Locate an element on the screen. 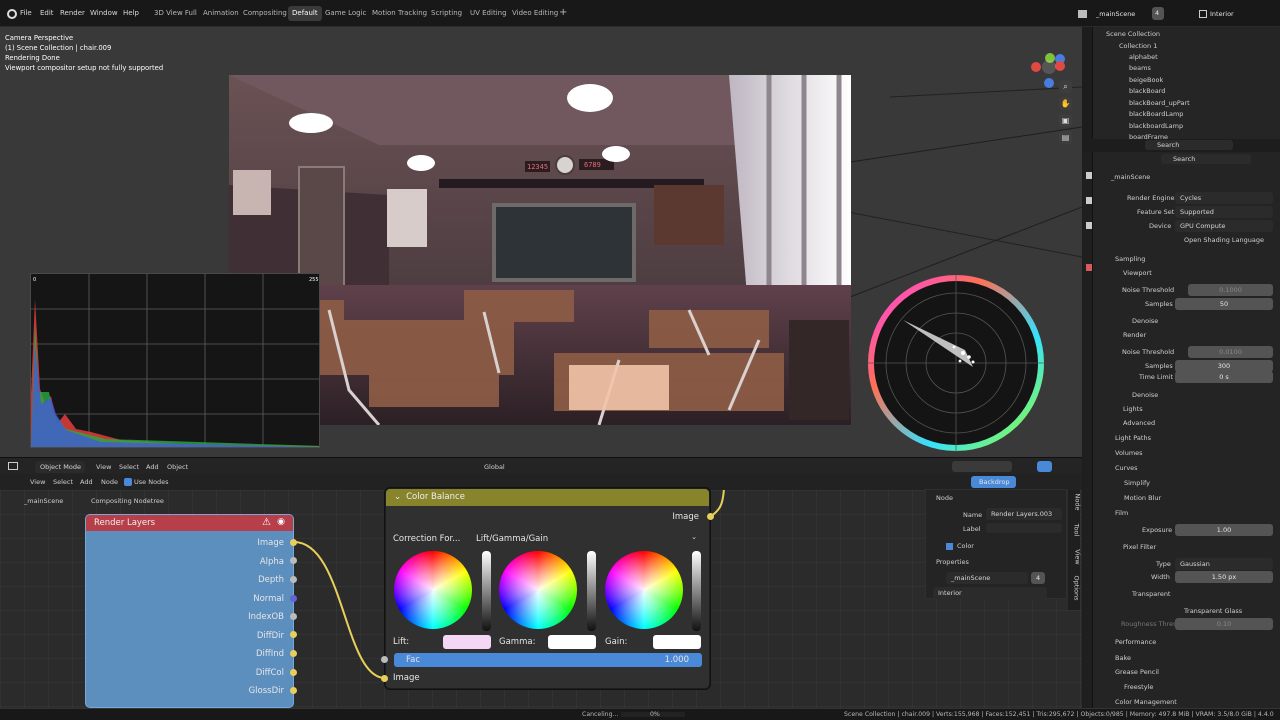  tab-animation: Animation is located at coordinates (221, 13).